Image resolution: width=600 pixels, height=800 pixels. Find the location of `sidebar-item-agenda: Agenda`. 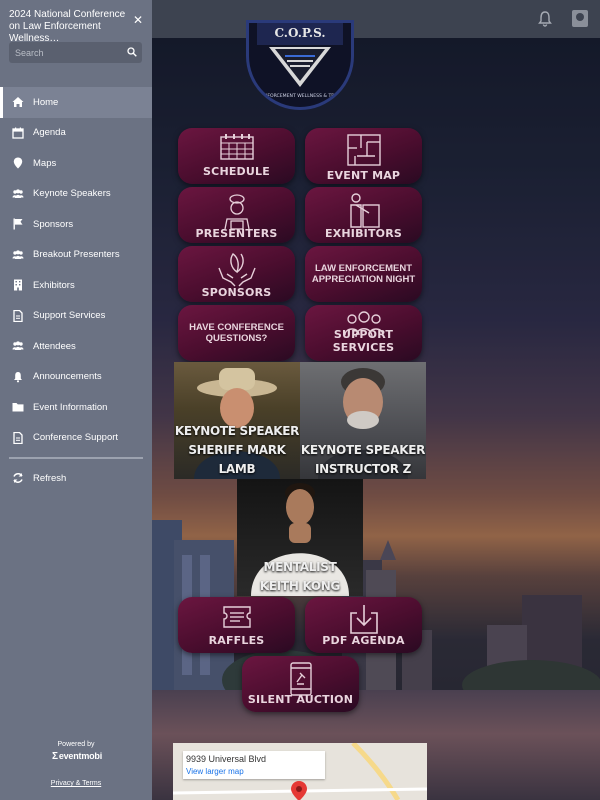

sidebar-item-agenda: Agenda is located at coordinates (76, 133).